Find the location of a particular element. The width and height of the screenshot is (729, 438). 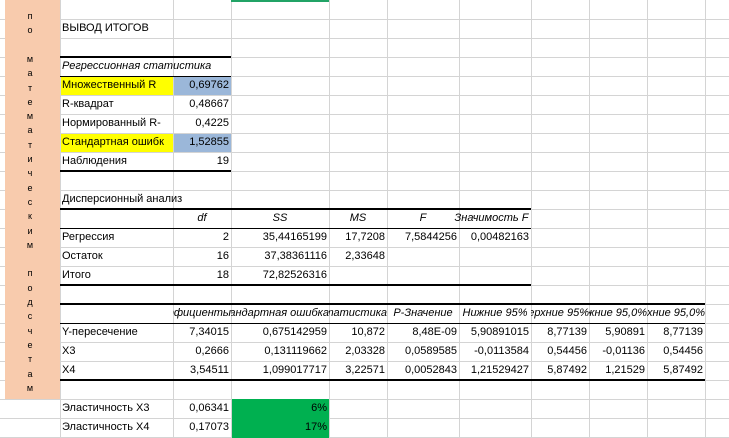

coef-cell: 0,2666 is located at coordinates (202, 351).